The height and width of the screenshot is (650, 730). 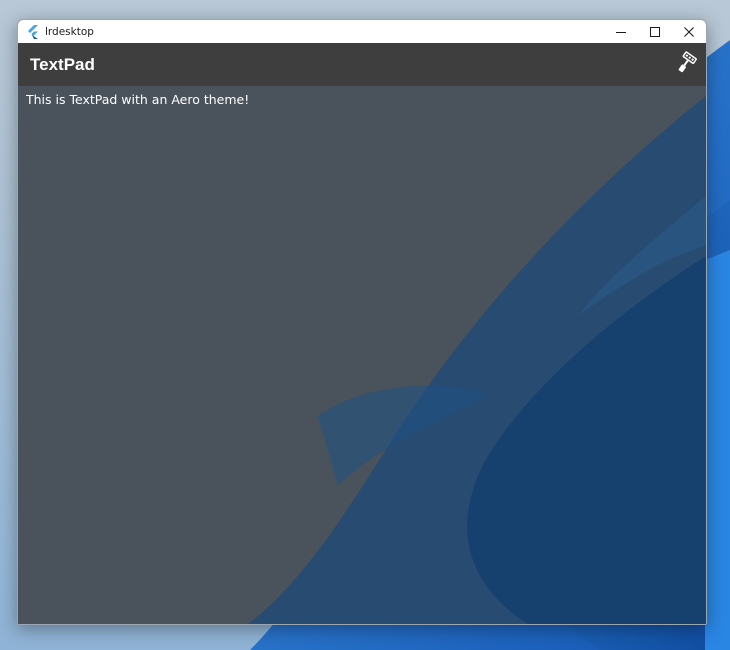 I want to click on minimize-button, so click(x=621, y=31).